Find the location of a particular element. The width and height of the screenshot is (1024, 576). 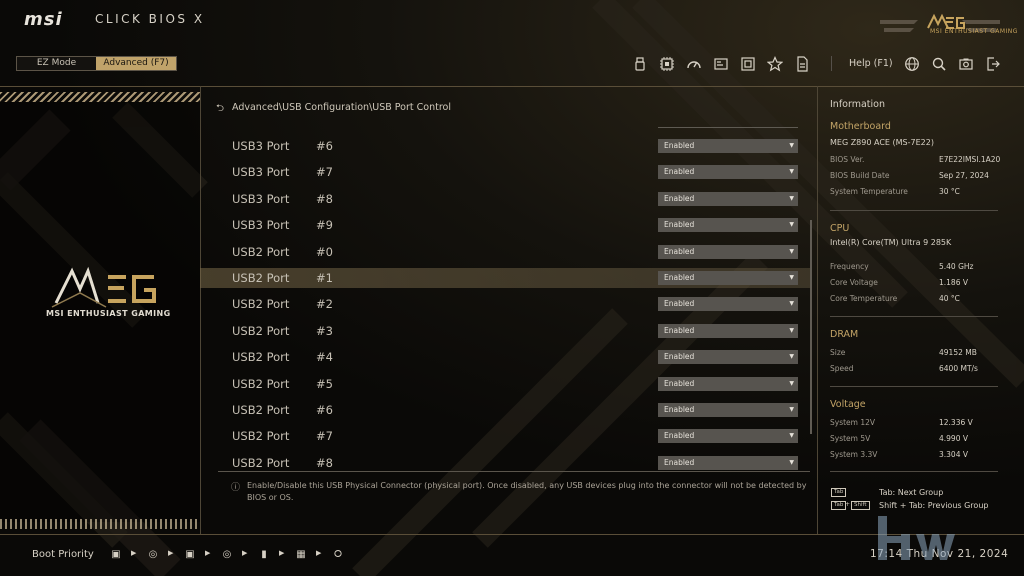

shortcut-text: Tab: Next Group is located at coordinates (911, 492).